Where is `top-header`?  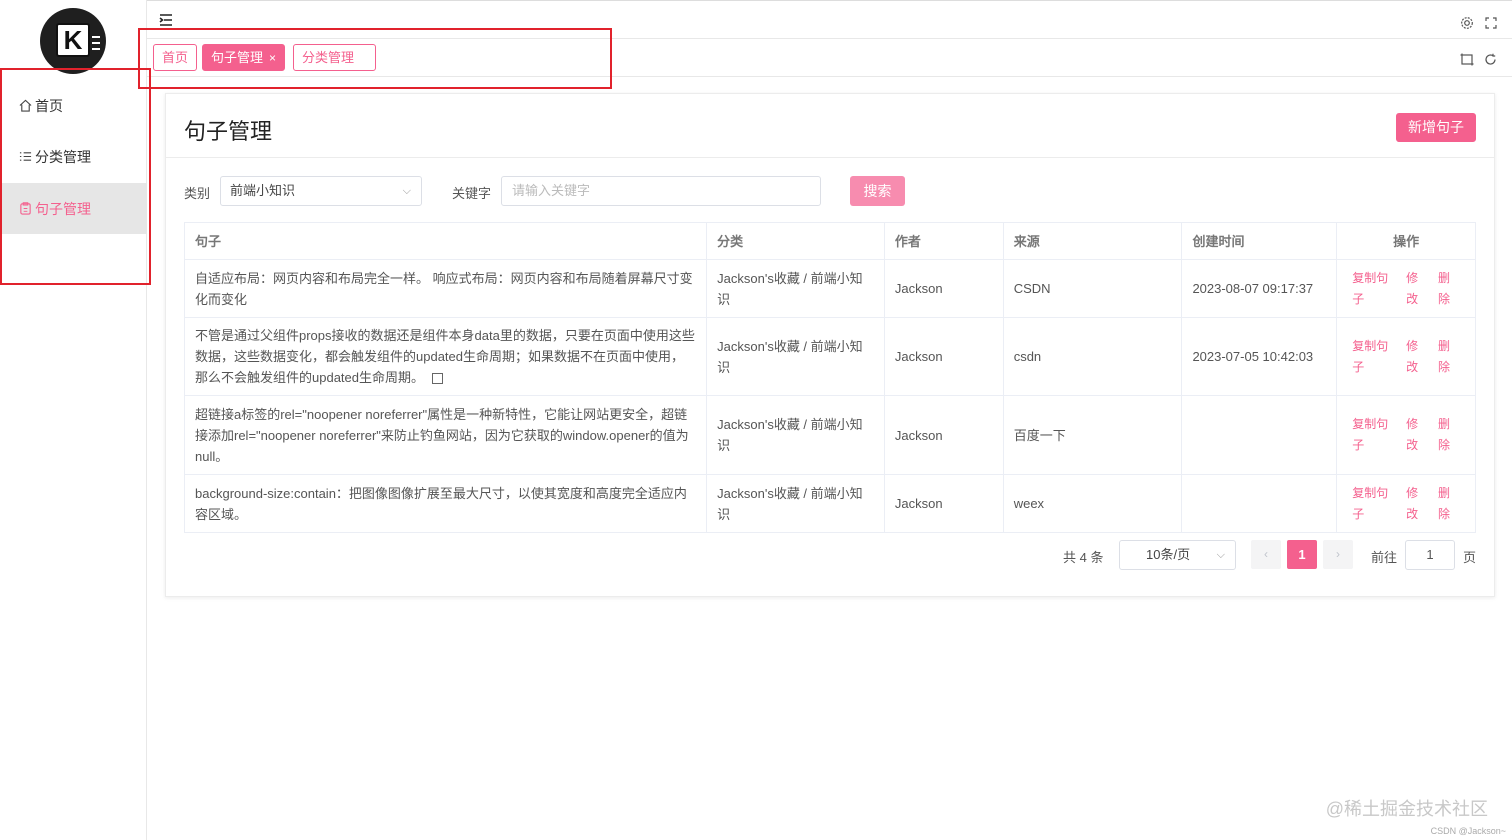
top-header is located at coordinates (829, 19).